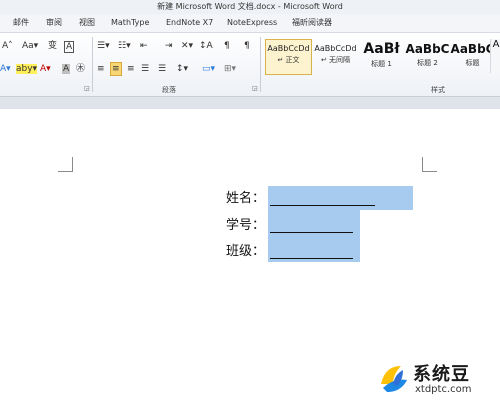  I want to click on style-no-spacing: AaBbCcDd ↵ 无间隔, so click(335, 57).